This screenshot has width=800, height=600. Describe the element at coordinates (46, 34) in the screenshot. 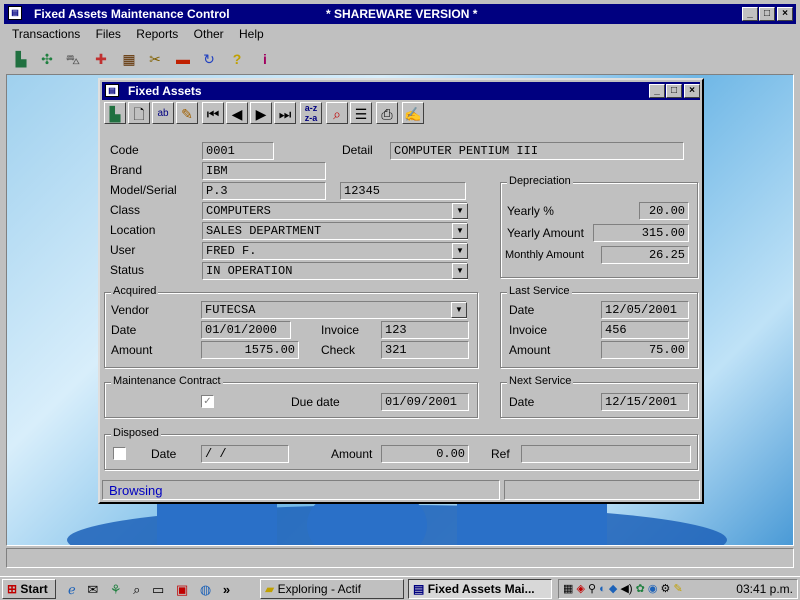

I see `menu-transactions: Transactions` at that location.